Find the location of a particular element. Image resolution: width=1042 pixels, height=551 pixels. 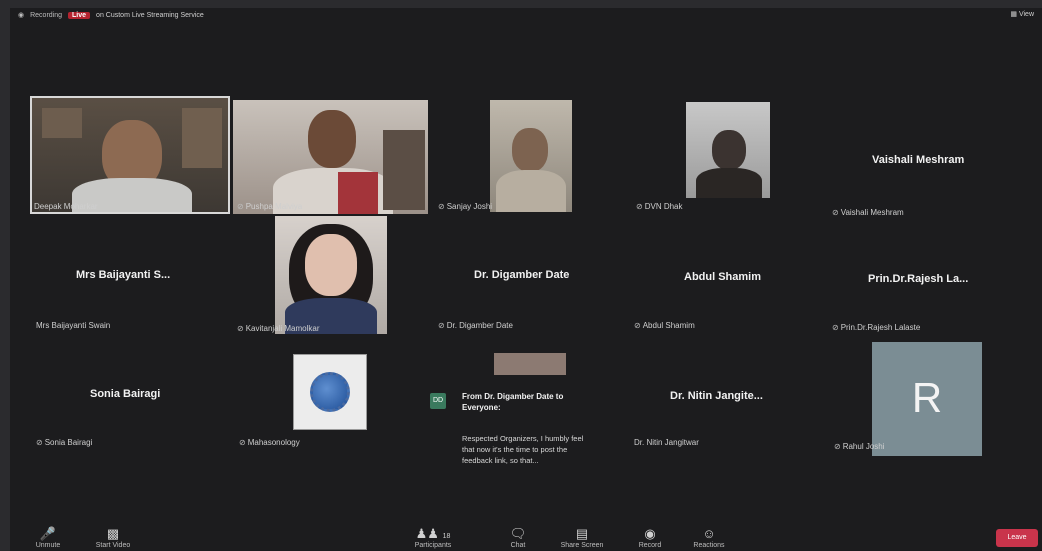

participant-name: ⊘ Abdul Shamim is located at coordinates (664, 325).